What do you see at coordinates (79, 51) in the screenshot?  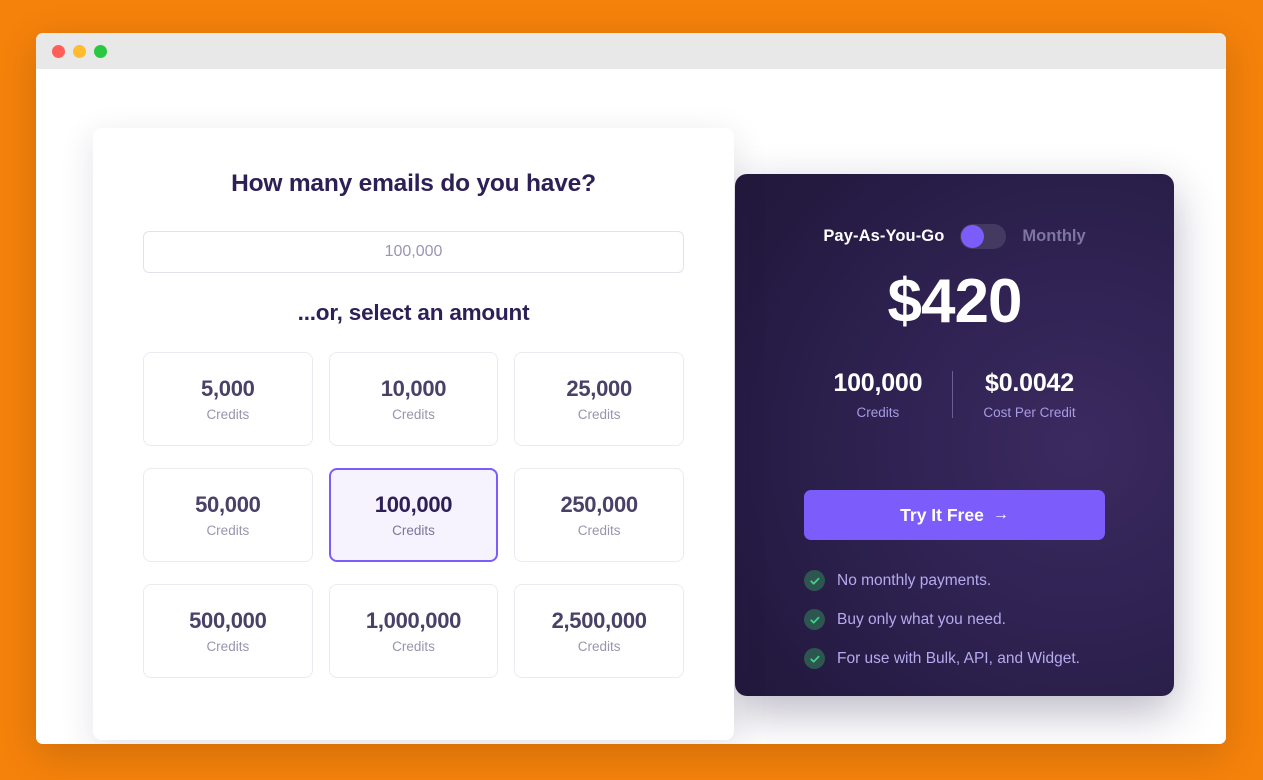 I see `minimize-window-icon` at bounding box center [79, 51].